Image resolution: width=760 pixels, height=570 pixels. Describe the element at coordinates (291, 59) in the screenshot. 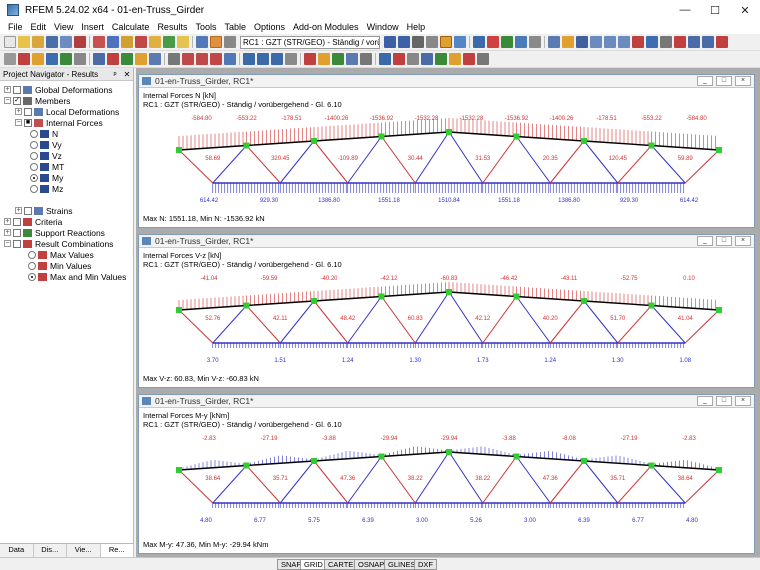

I see `visibility-icon` at that location.